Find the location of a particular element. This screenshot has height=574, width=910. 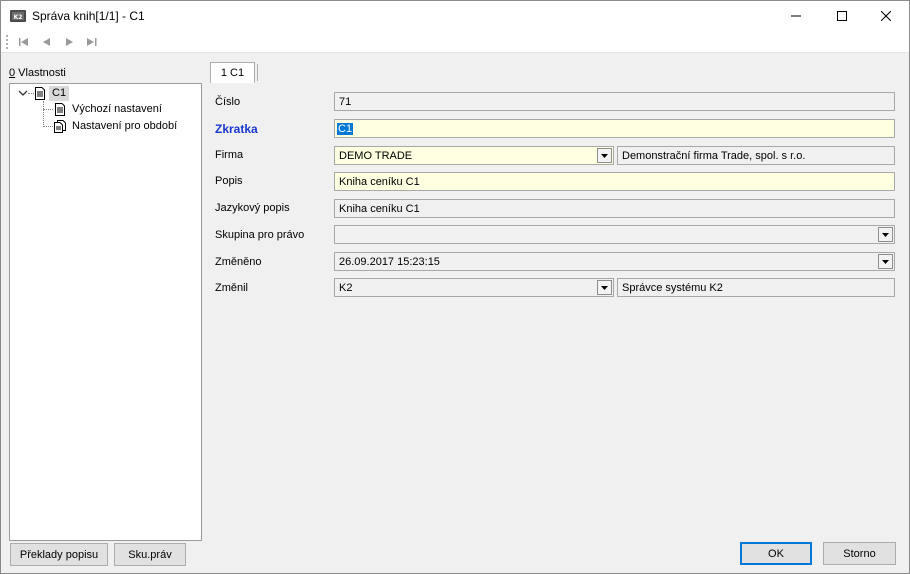

zkratka-value: C1 is located at coordinates (345, 128).